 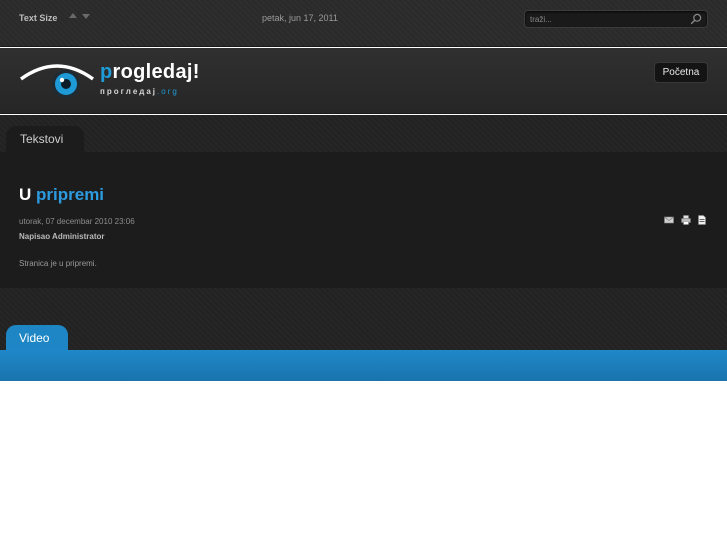 What do you see at coordinates (363, 365) in the screenshot?
I see `video-section-bar` at bounding box center [363, 365].